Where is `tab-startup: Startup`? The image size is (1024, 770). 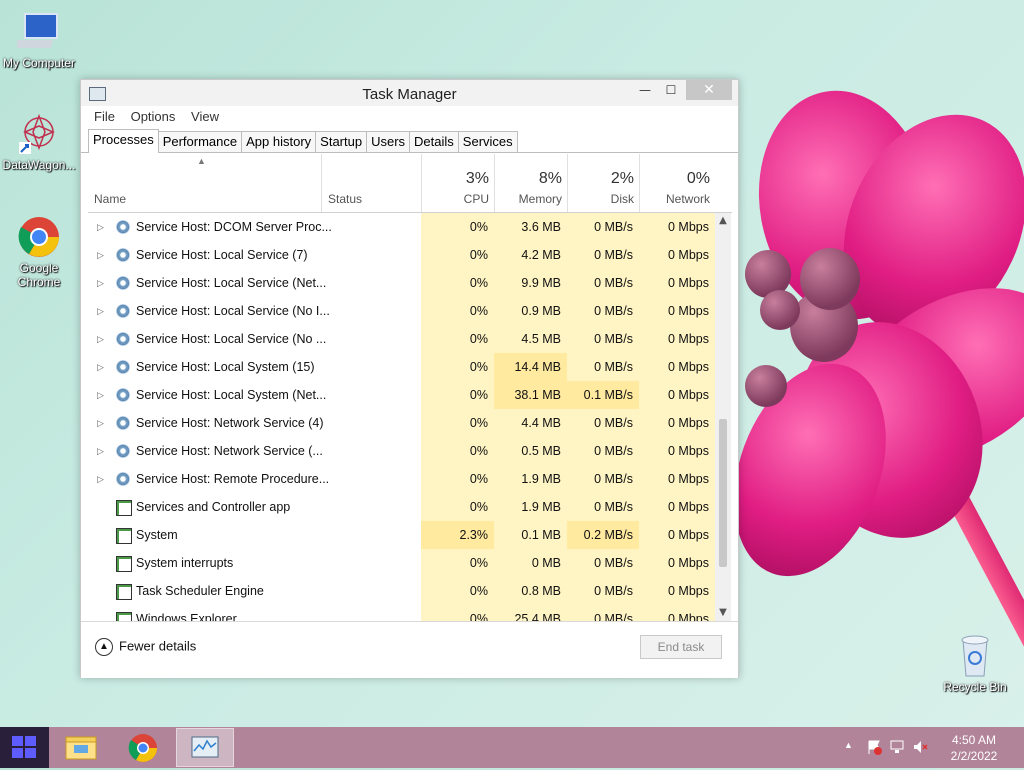 tab-startup: Startup is located at coordinates (341, 141).